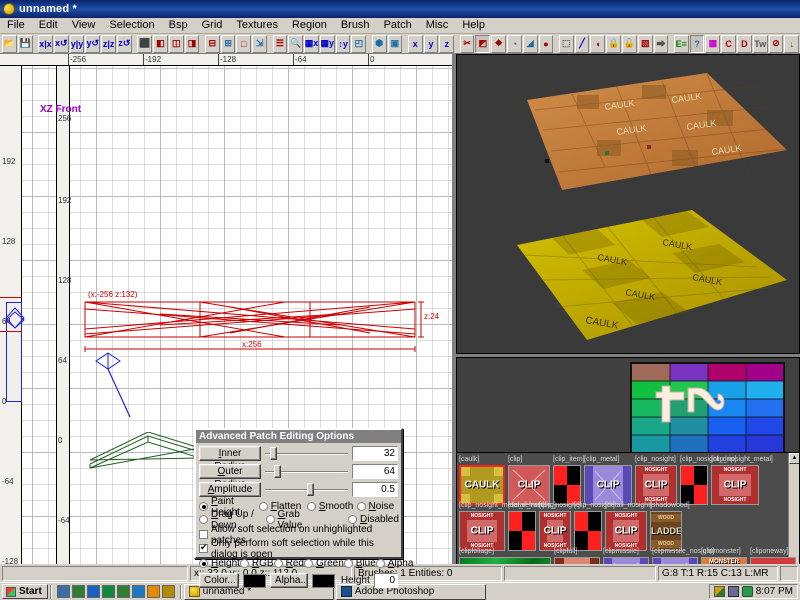  I want to click on texture-cell: [clip_metal] CLIP, so click(608, 480).